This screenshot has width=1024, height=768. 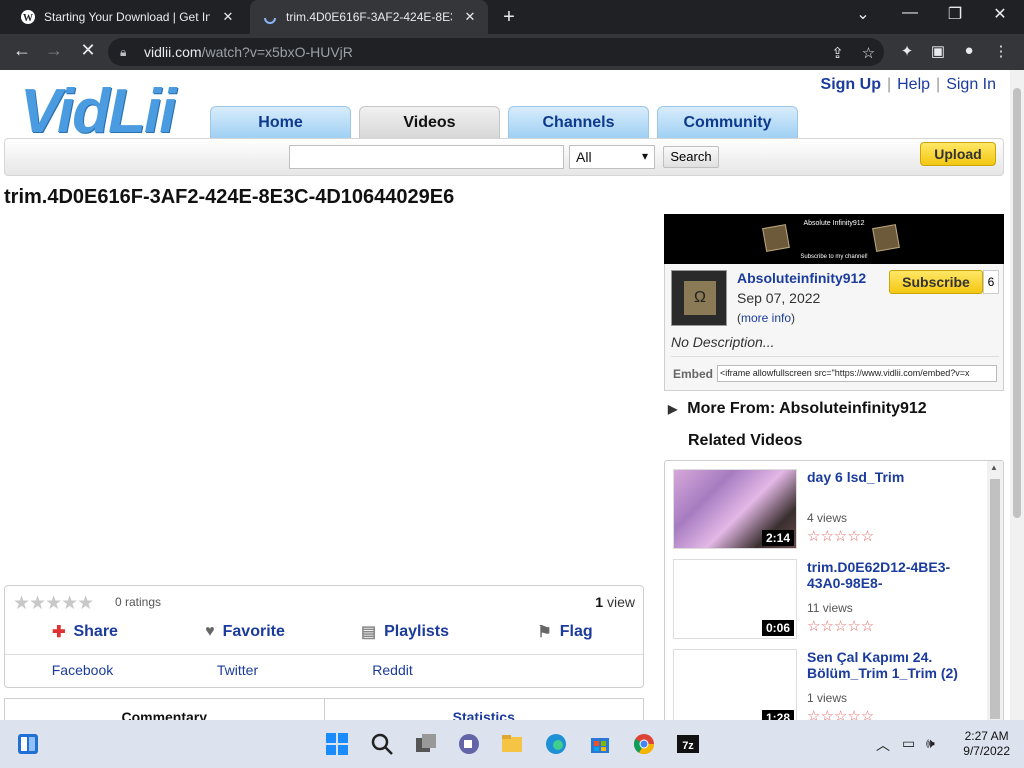 I want to click on search-bar: All ▾ Search Upload, so click(x=504, y=157).